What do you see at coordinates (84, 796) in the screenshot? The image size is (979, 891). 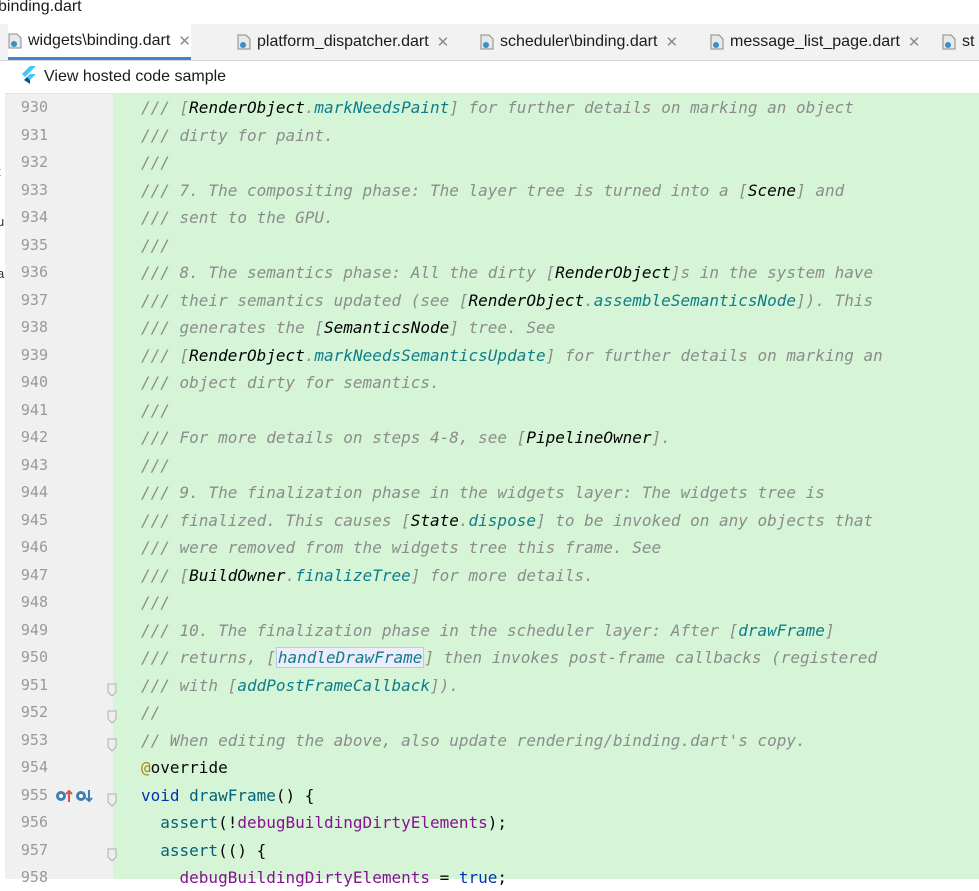 I see `overridden-method-down-icon` at bounding box center [84, 796].